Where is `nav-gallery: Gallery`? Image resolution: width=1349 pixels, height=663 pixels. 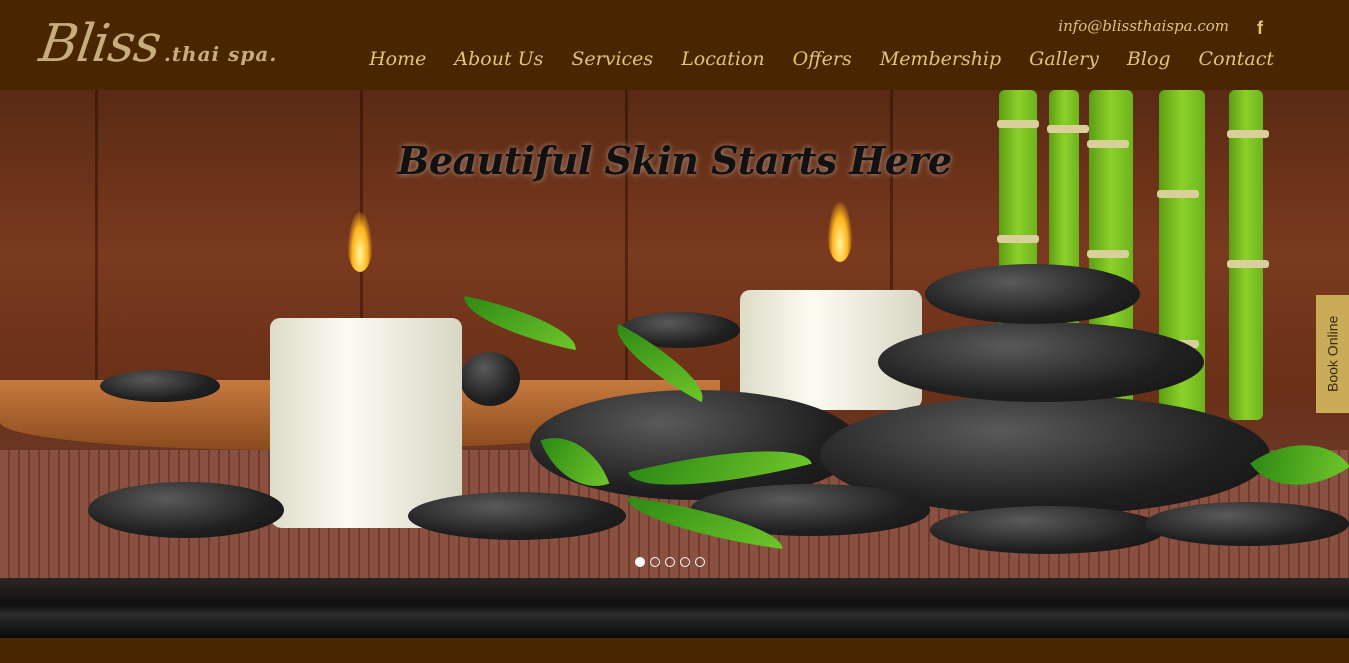 nav-gallery: Gallery is located at coordinates (1064, 59).